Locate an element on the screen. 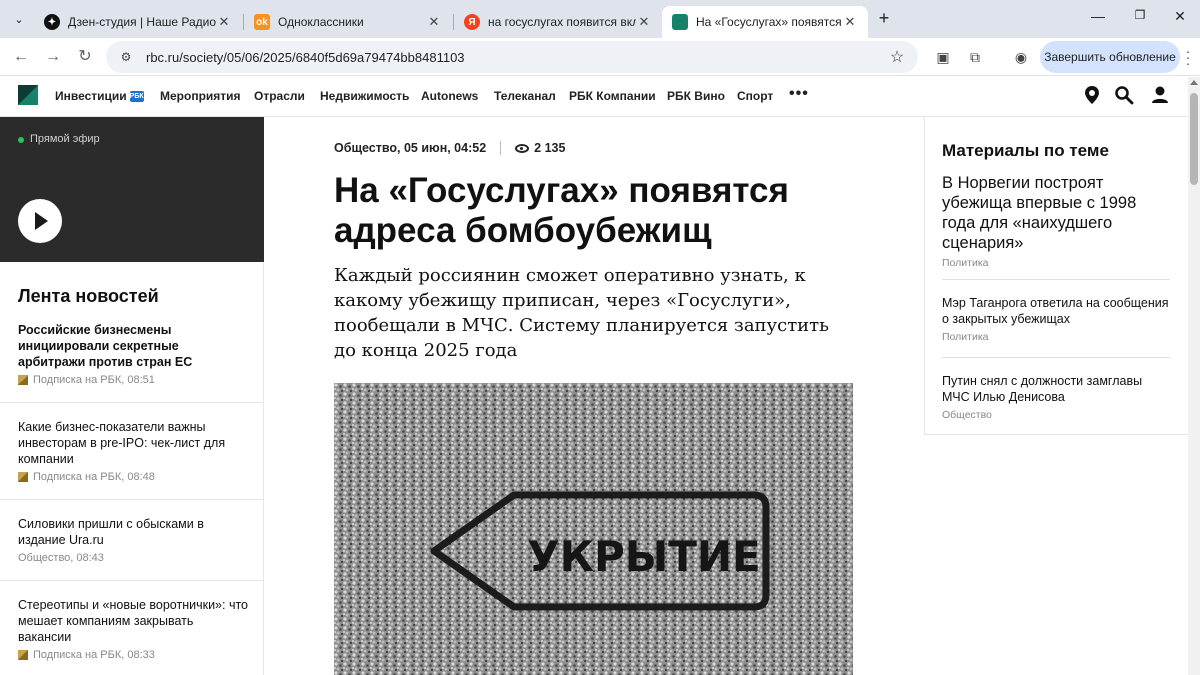  live-indicator-icon is located at coordinates (21, 140).